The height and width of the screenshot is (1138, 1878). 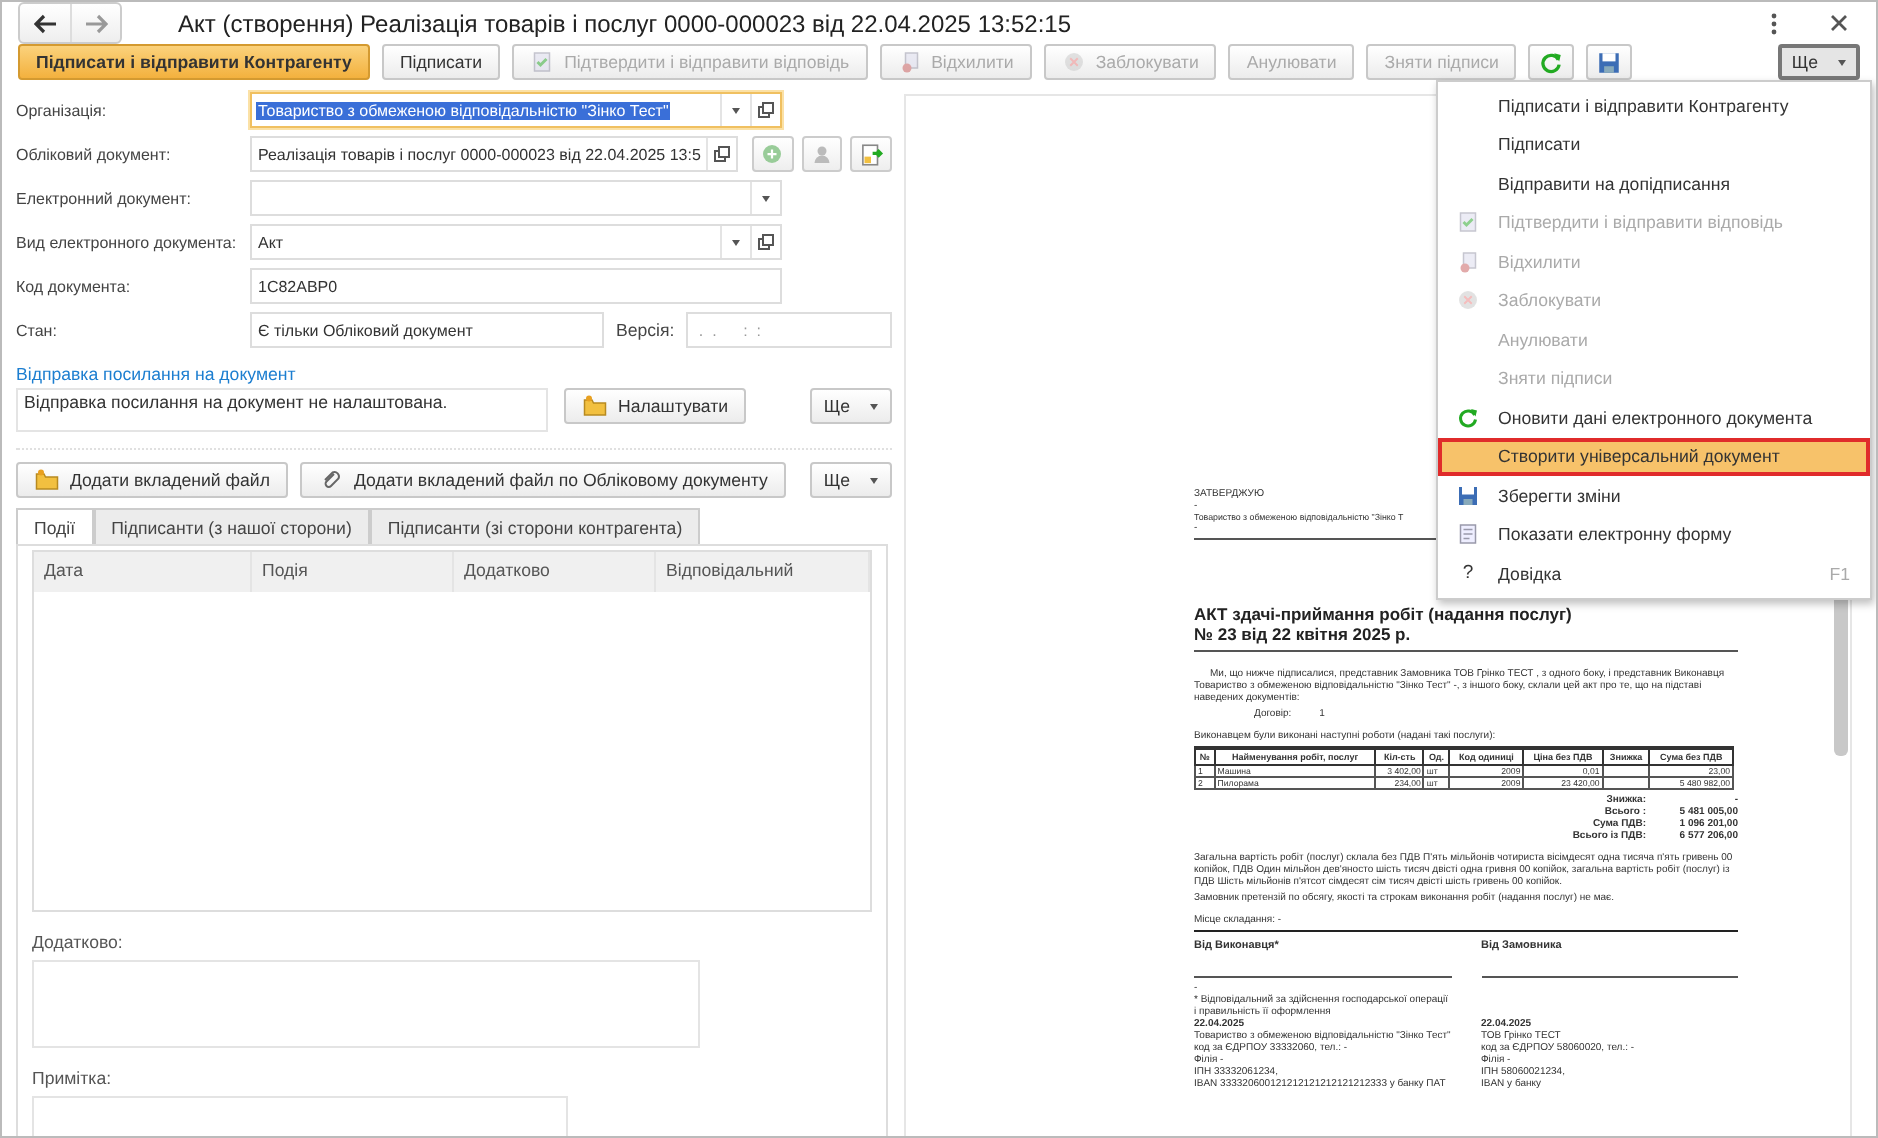 I want to click on field-value: Є тільки Обліковий документ, so click(x=365, y=330).